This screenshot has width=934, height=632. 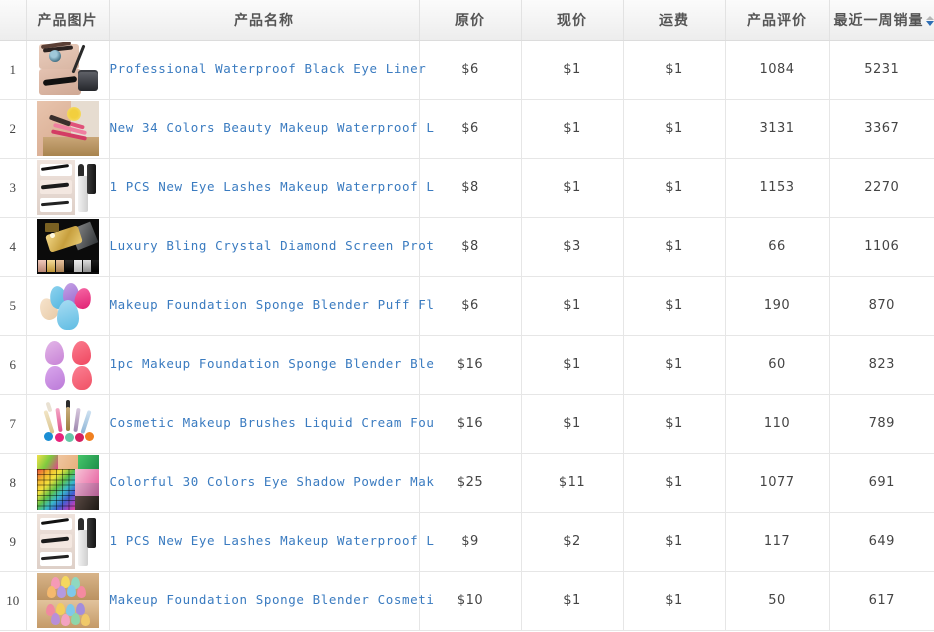 I want to click on product-name-cell: Makeup Foundation Sponge Blender Puff Fl, so click(x=271, y=306).